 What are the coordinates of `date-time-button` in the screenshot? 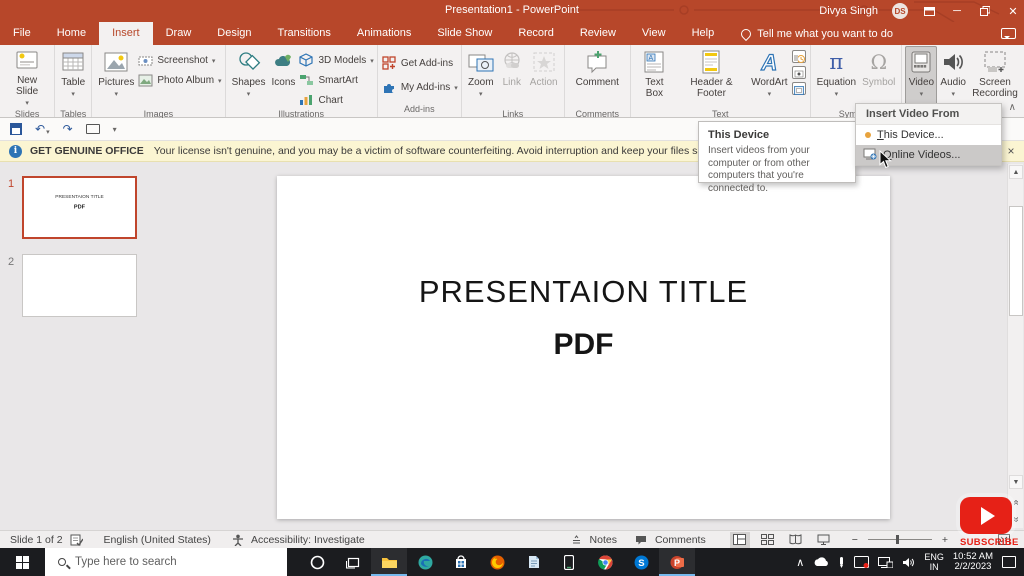 It's located at (798, 56).